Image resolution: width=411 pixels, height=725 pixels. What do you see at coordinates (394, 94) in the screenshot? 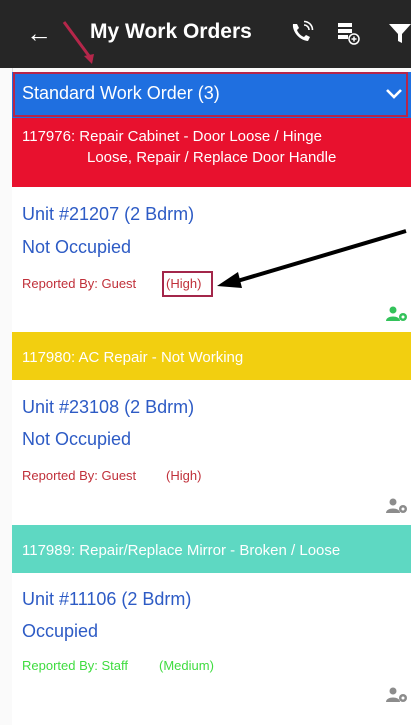
I see `chevron-down-icon` at bounding box center [394, 94].